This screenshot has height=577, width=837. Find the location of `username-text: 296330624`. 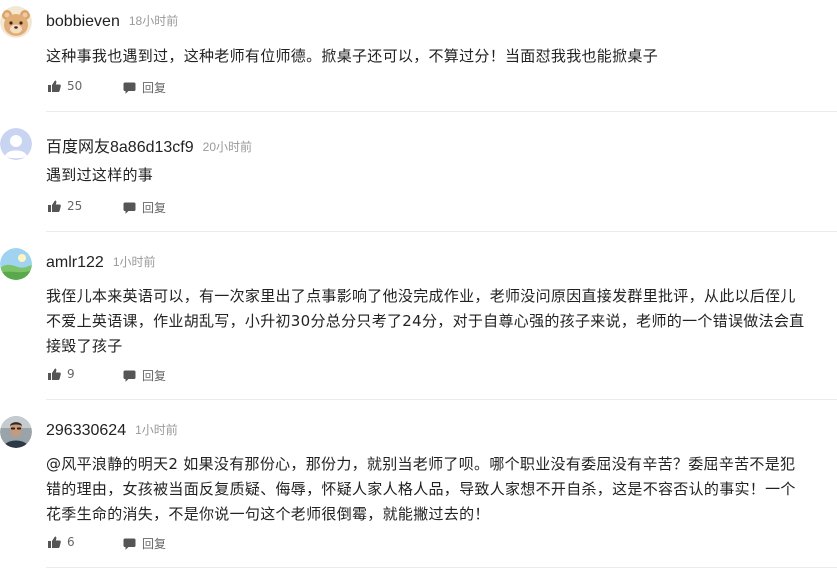

username-text: 296330624 is located at coordinates (86, 430).